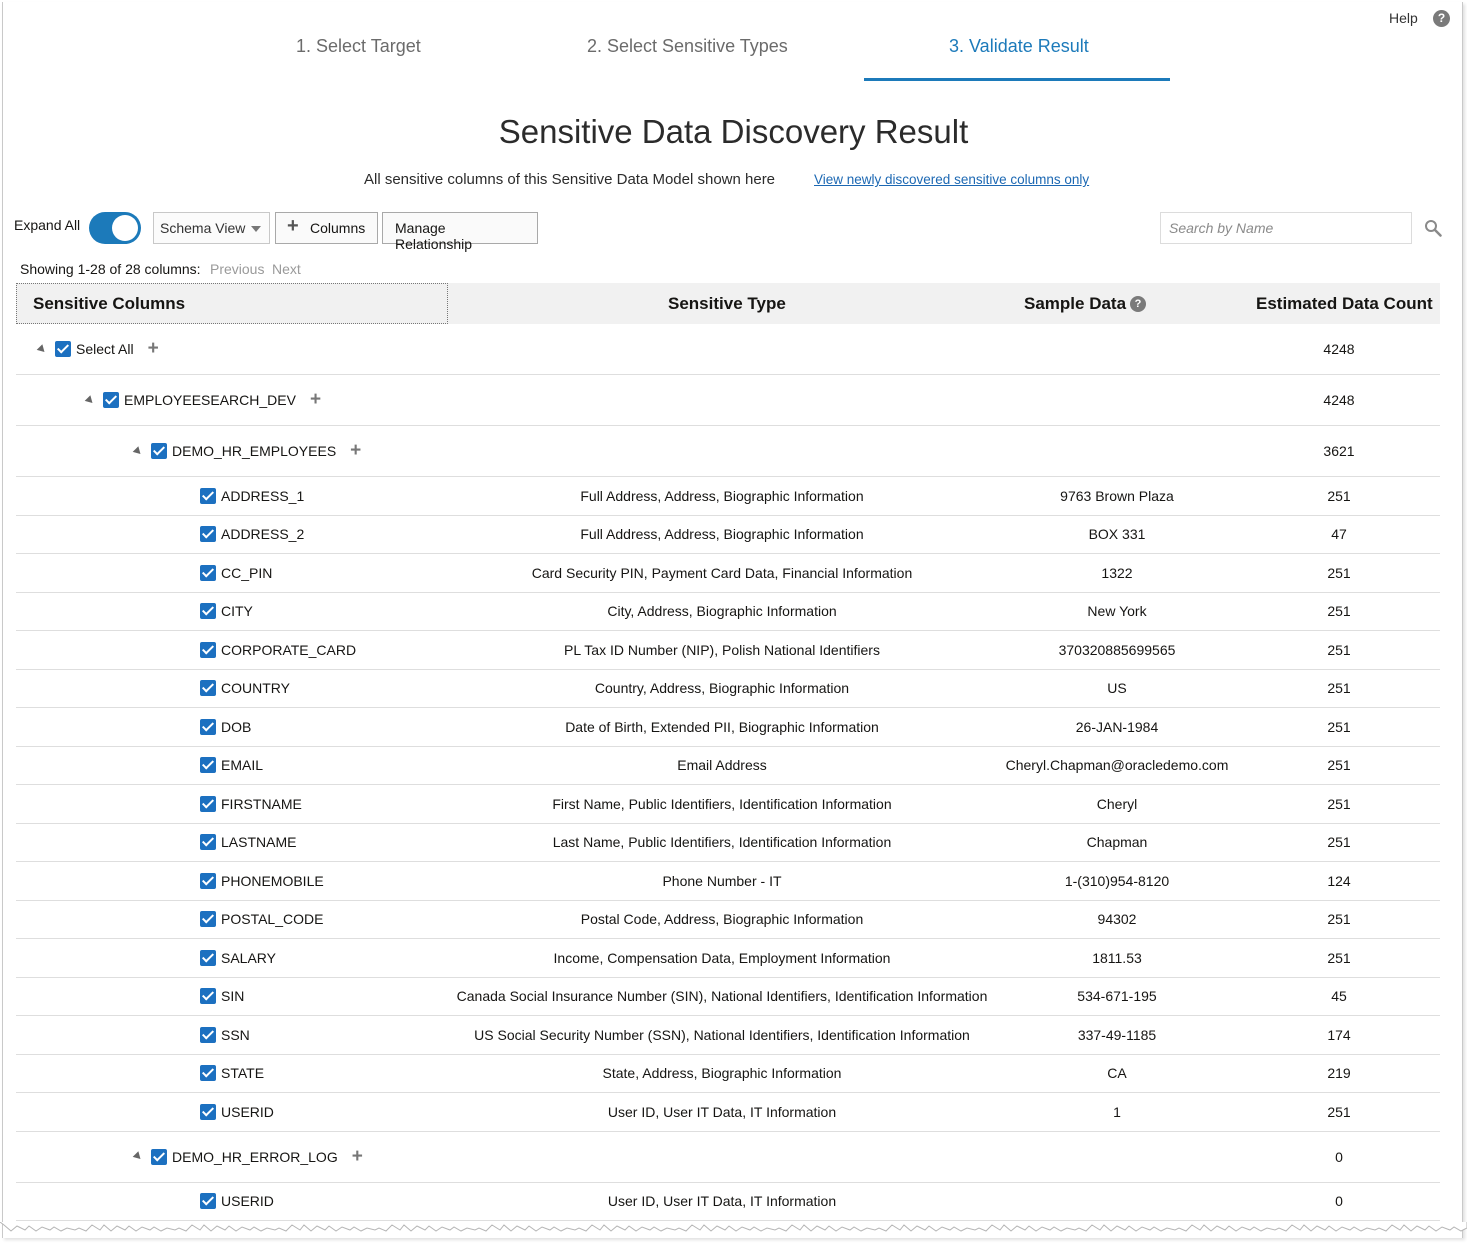  Describe the element at coordinates (1339, 534) in the screenshot. I see `estimated-count-cell: 47` at that location.